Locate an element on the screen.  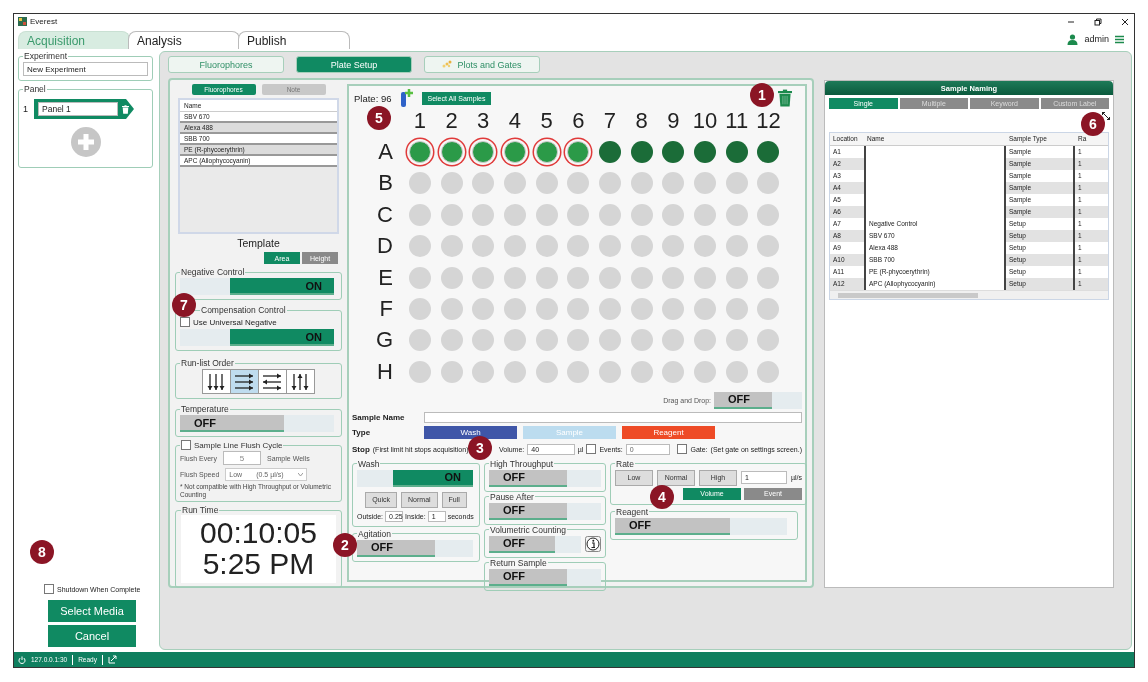
row-letter: D is located at coordinates (385, 246).